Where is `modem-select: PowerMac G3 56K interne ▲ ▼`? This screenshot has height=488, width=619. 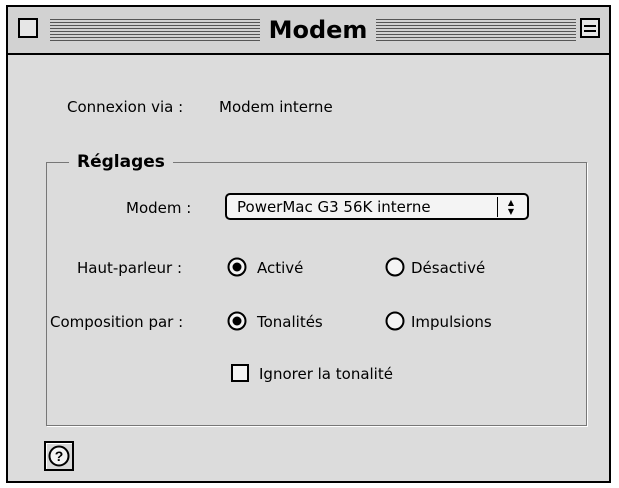 modem-select: PowerMac G3 56K interne ▲ ▼ is located at coordinates (377, 206).